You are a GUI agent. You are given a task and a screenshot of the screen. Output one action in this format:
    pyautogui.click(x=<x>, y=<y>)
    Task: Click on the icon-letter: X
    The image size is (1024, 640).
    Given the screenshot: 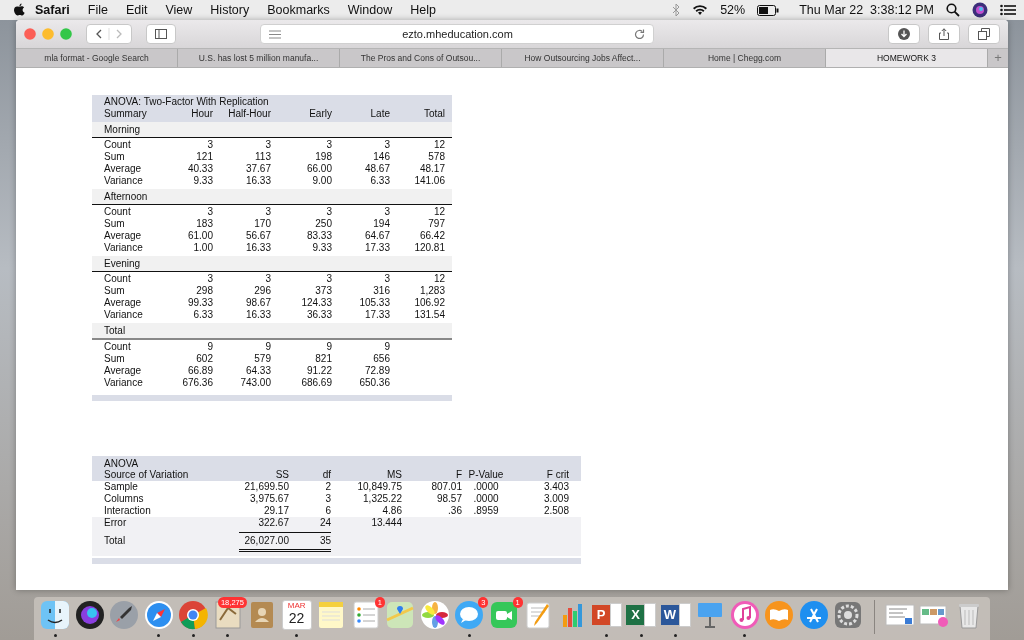 What is the action you would take?
    pyautogui.click(x=635, y=615)
    